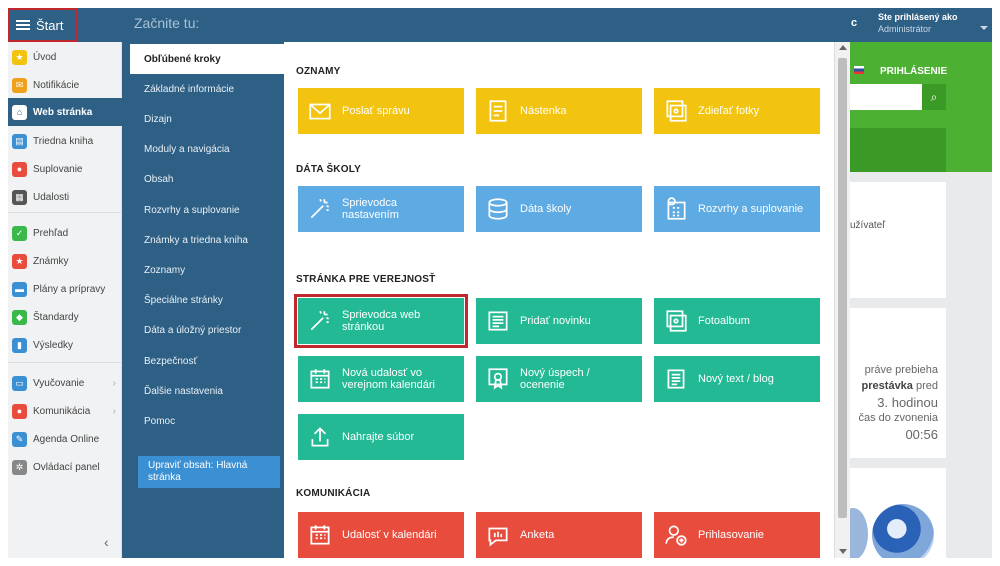 The image size is (1000, 566). Describe the element at coordinates (65, 345) in the screenshot. I see `sidebar-item: ▮ Výsledky` at that location.